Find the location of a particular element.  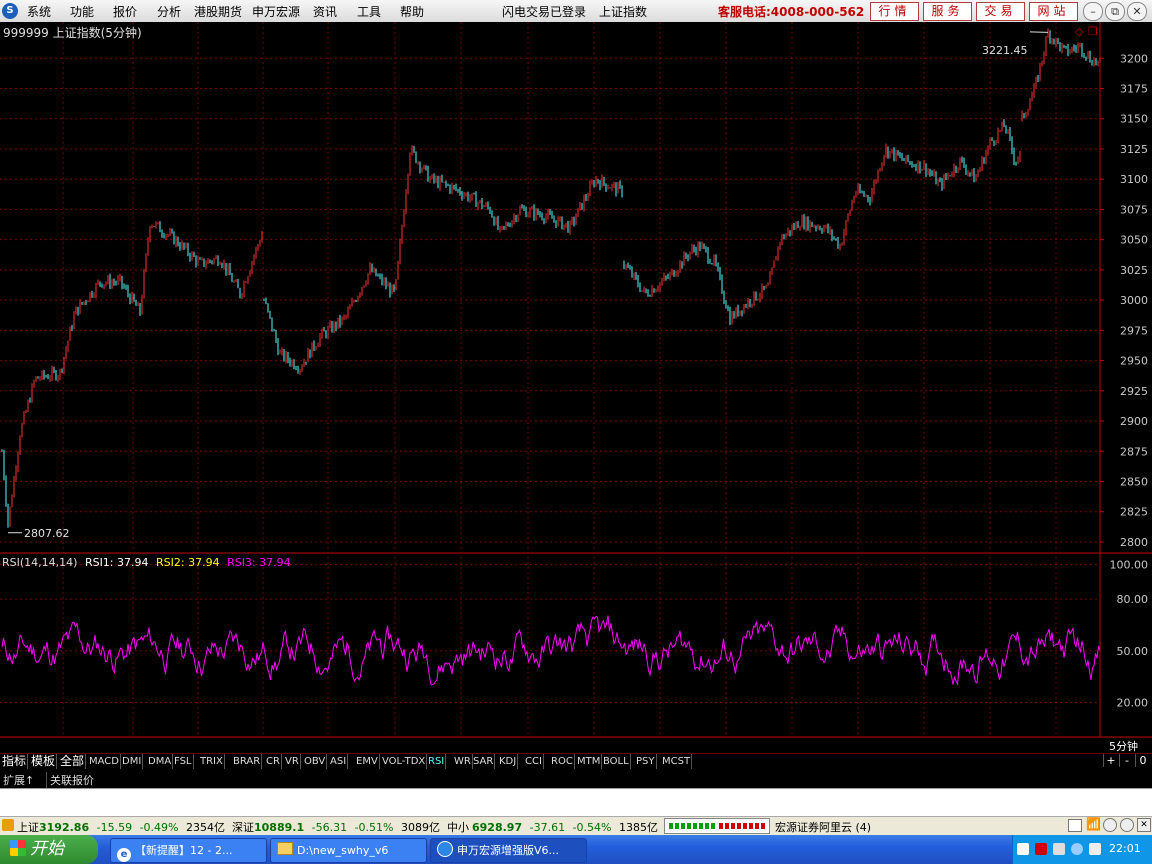

notepad-icon is located at coordinates (1075, 825).